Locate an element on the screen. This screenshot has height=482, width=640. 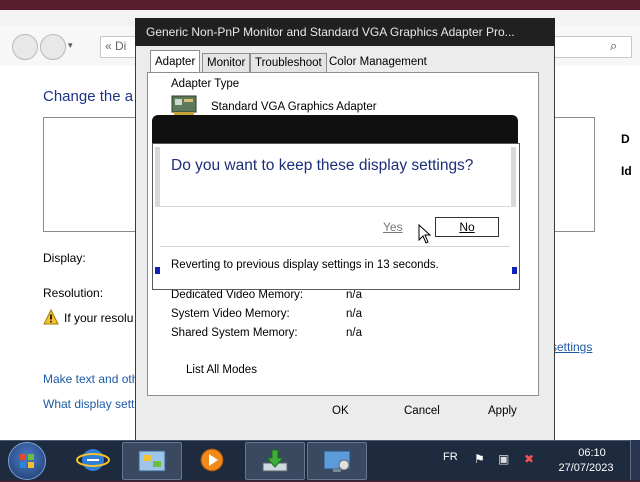
tab-monitor: Monitor is located at coordinates (226, 63).